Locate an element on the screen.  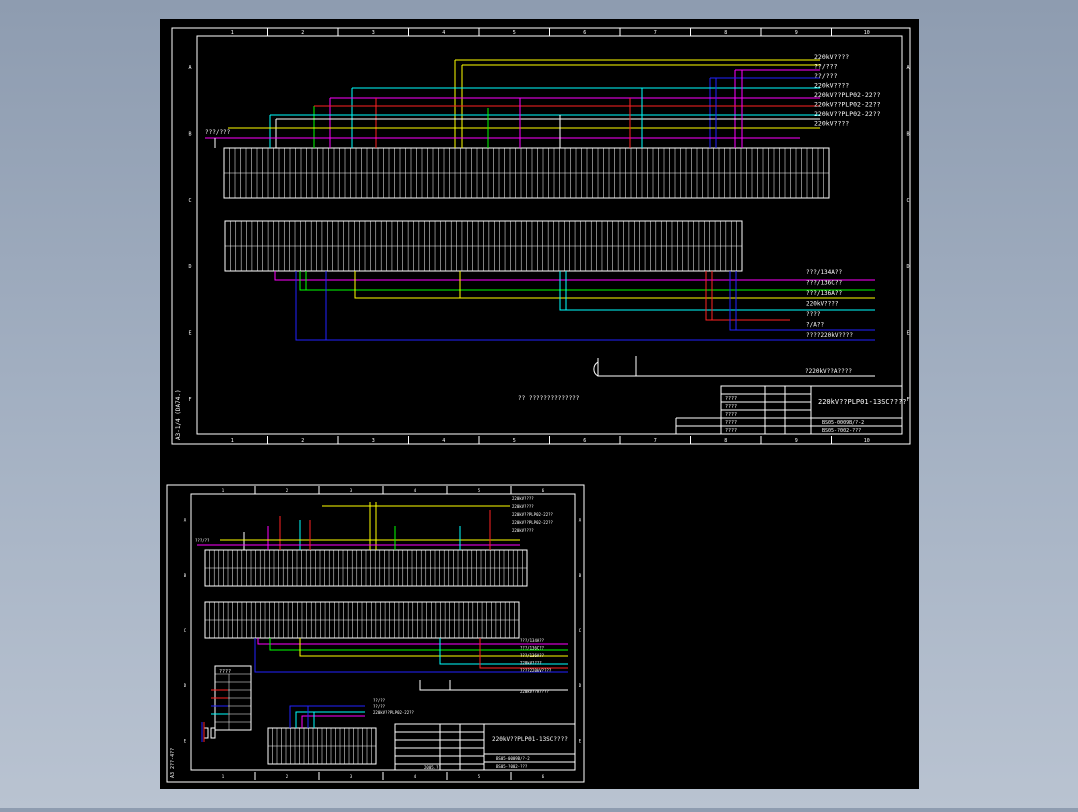
left-bus-label: ???/??? is located at coordinates (218, 132).